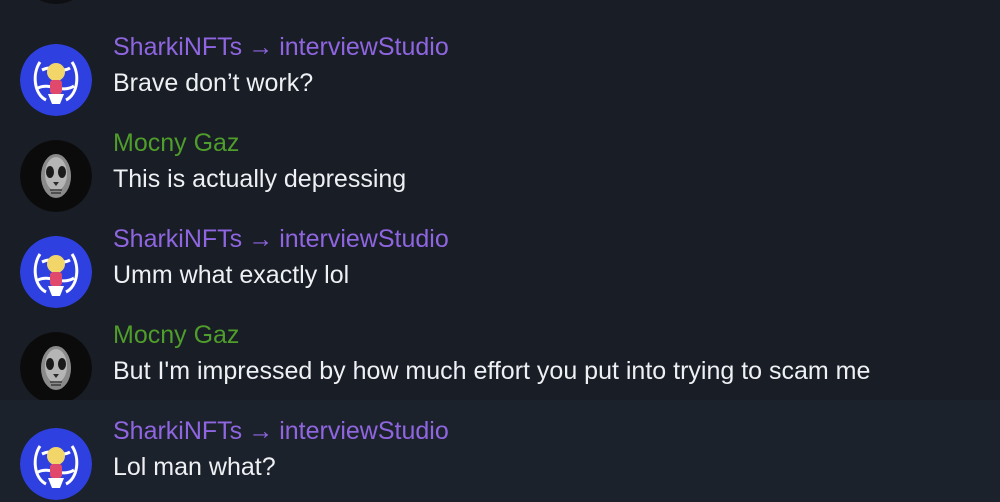  Describe the element at coordinates (231, 275) in the screenshot. I see `message-text: Umm what exactly lol` at that location.